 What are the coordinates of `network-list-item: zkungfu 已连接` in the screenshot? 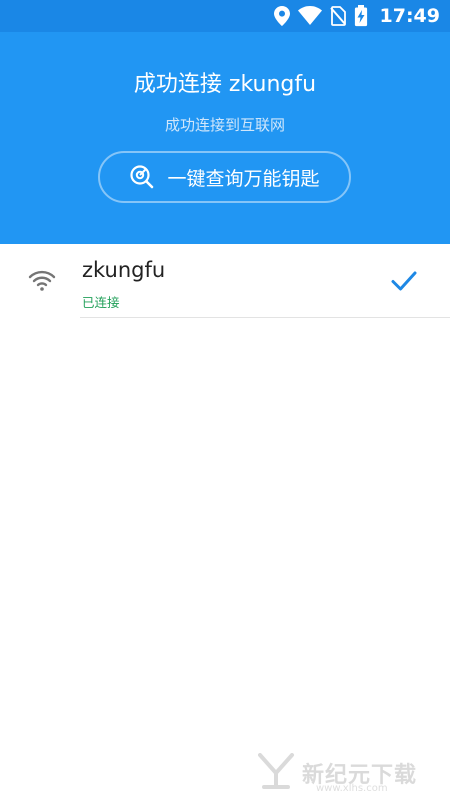 It's located at (225, 281).